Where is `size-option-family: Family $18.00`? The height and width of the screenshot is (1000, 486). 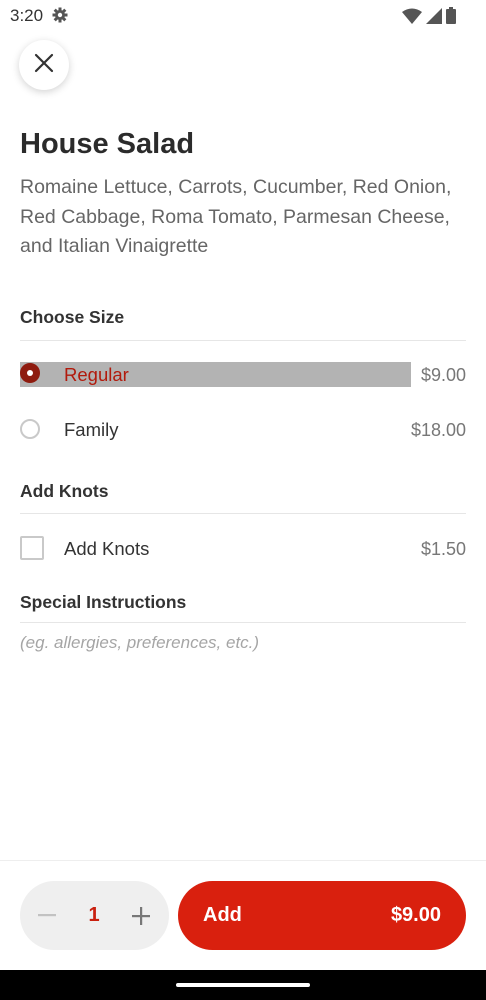
size-option-family: Family $18.00 is located at coordinates (243, 430).